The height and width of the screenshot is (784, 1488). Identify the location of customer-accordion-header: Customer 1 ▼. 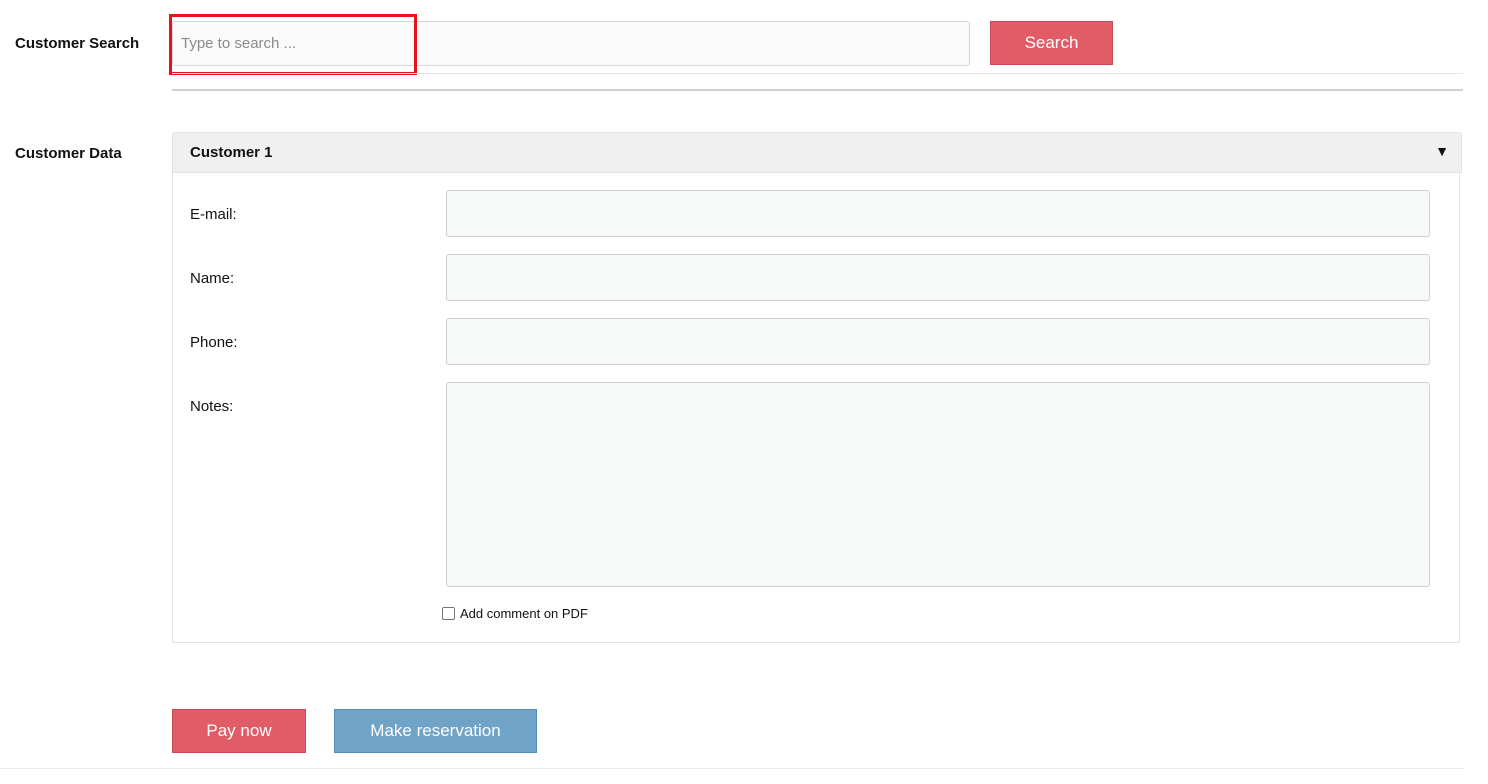
(817, 152).